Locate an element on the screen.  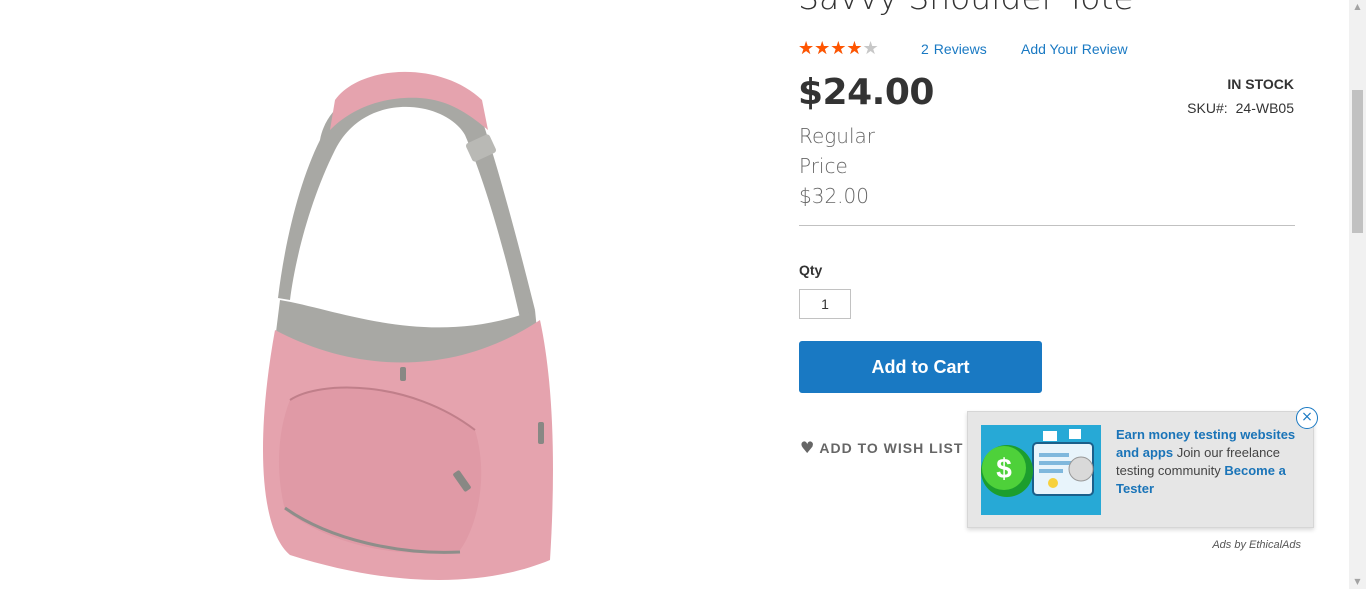
heart-icon: ♥ is located at coordinates (808, 447).